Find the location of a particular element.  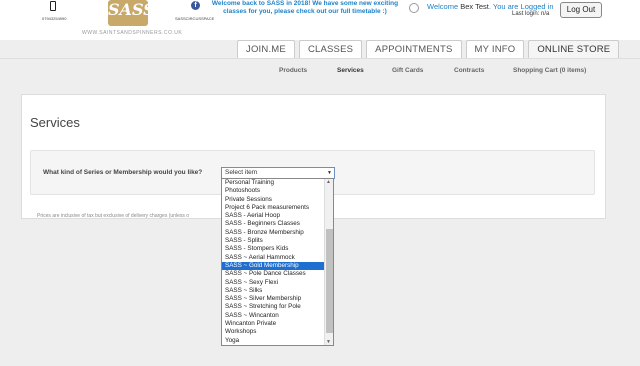

tab-classes: CLASSES is located at coordinates (330, 49).